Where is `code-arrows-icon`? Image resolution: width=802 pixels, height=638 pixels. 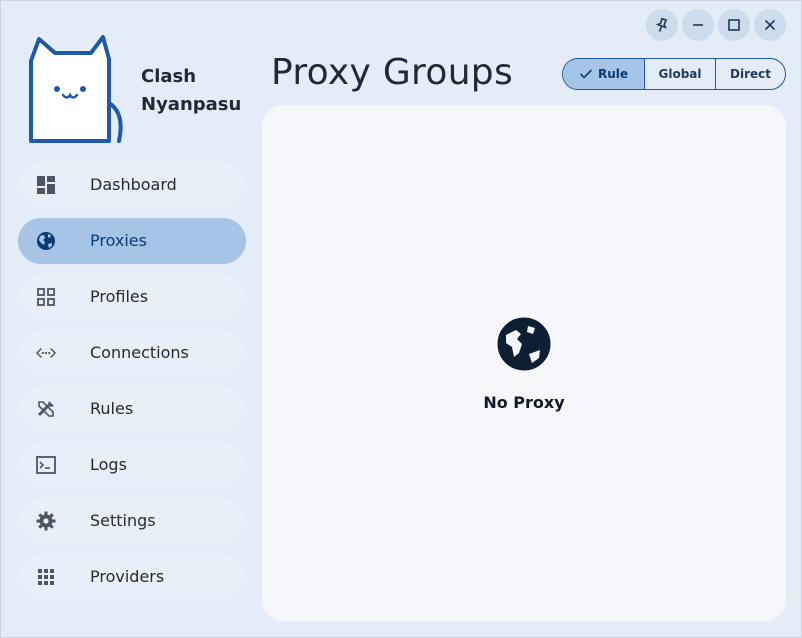
code-arrows-icon is located at coordinates (46, 353).